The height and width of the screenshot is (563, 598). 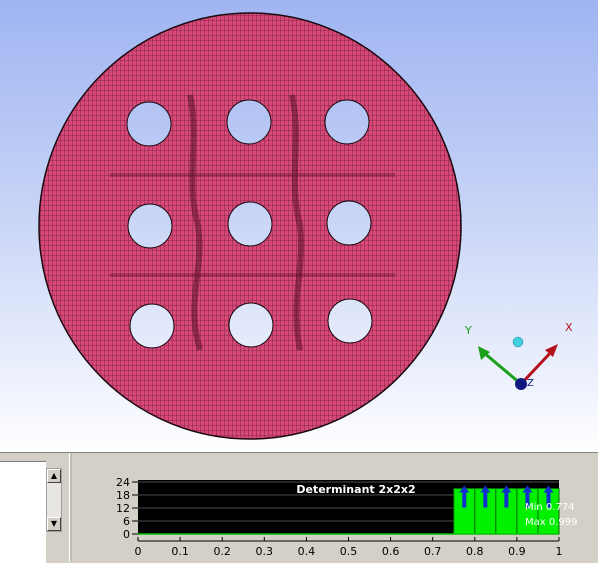 I want to click on x-tick-label: 0, so click(x=138, y=551).